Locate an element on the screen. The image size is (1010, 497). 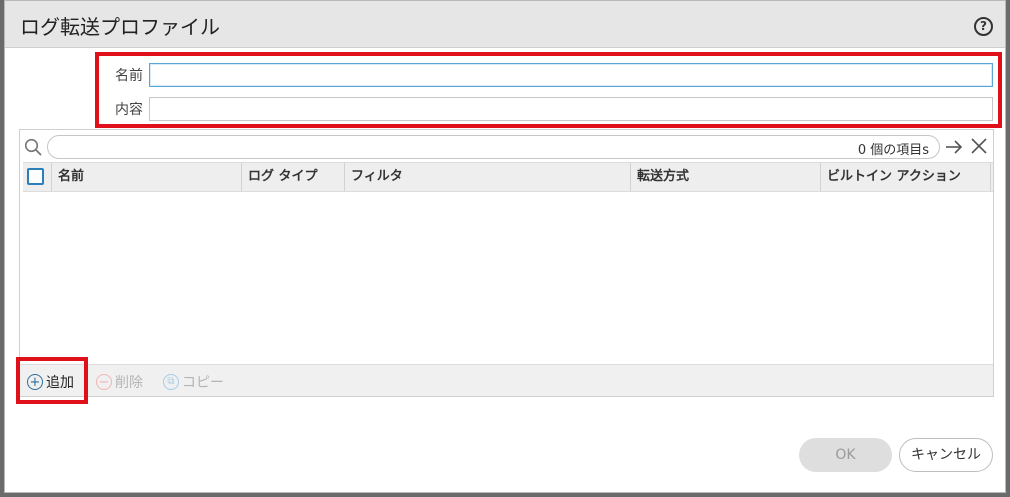
list-toolbar: + 追加 − 削除 ⧉ コピー is located at coordinates (506, 380).